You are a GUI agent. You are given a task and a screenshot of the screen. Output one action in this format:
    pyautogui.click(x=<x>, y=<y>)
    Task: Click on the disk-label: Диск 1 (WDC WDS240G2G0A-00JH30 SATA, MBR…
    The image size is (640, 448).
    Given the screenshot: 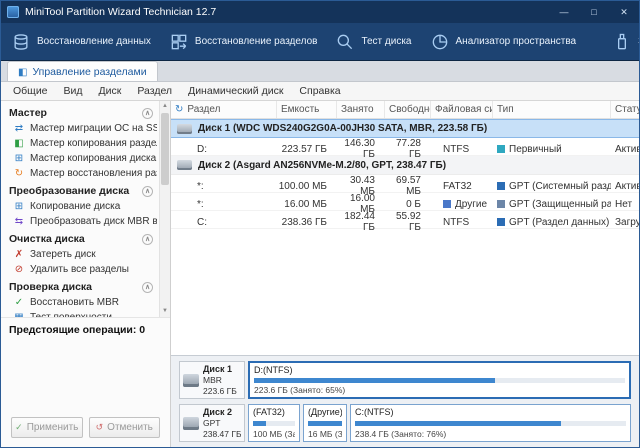 What is the action you would take?
    pyautogui.click(x=343, y=128)
    